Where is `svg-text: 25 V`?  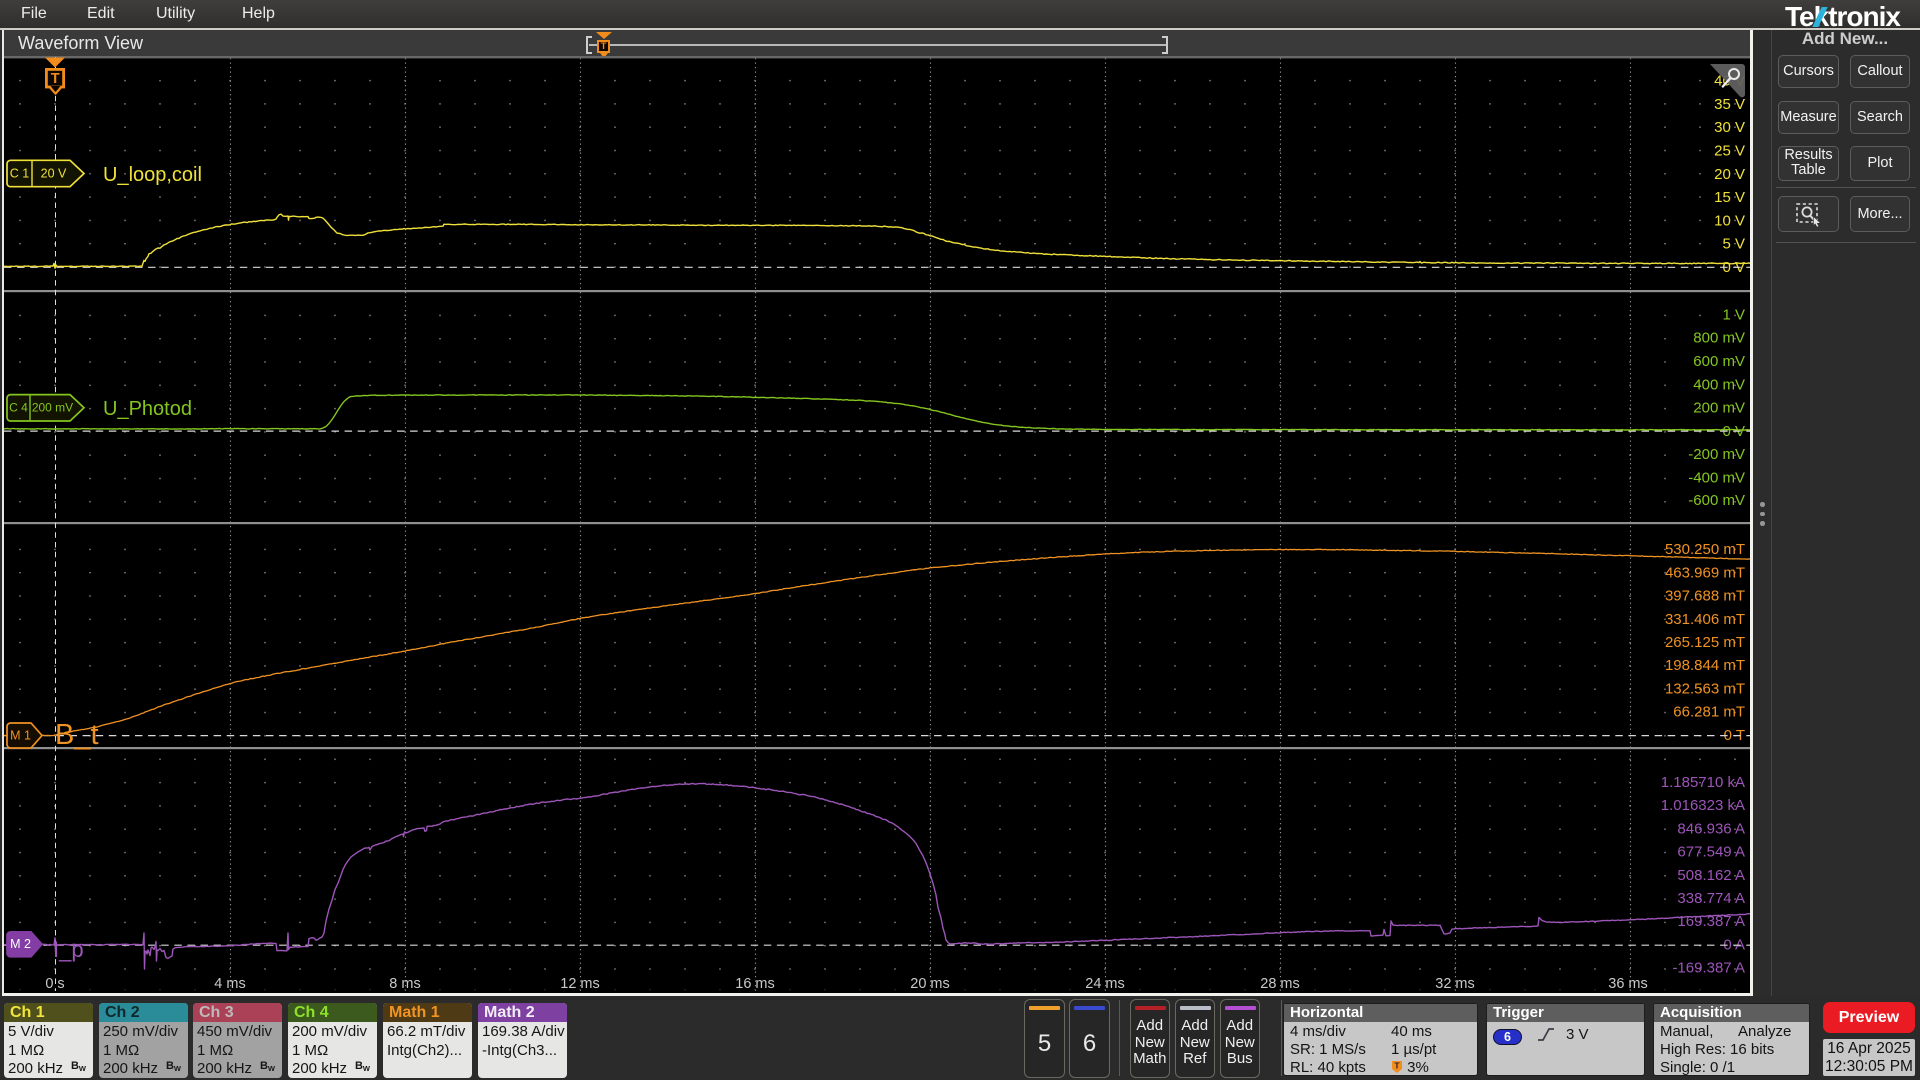
svg-text: 25 V is located at coordinates (1729, 150).